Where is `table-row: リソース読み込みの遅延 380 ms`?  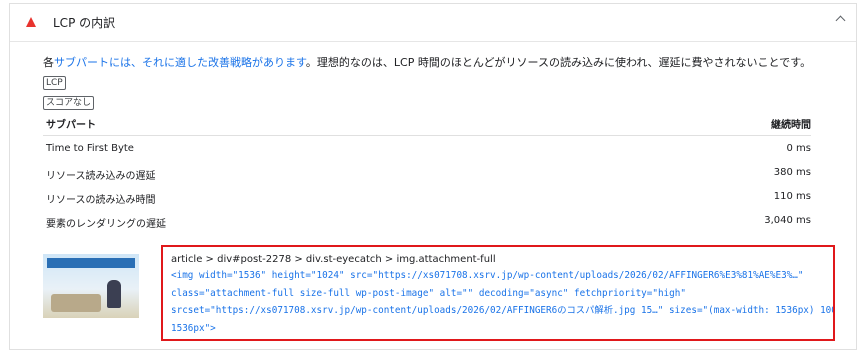
table-row: リソース読み込みの遅延 380 ms is located at coordinates (427, 172).